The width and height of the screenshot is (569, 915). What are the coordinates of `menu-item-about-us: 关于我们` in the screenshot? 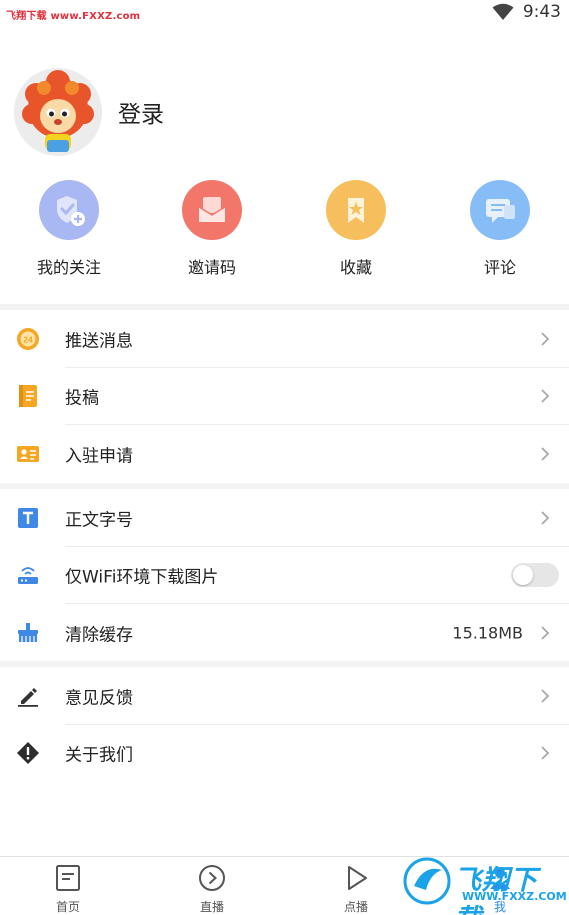 It's located at (284, 754).